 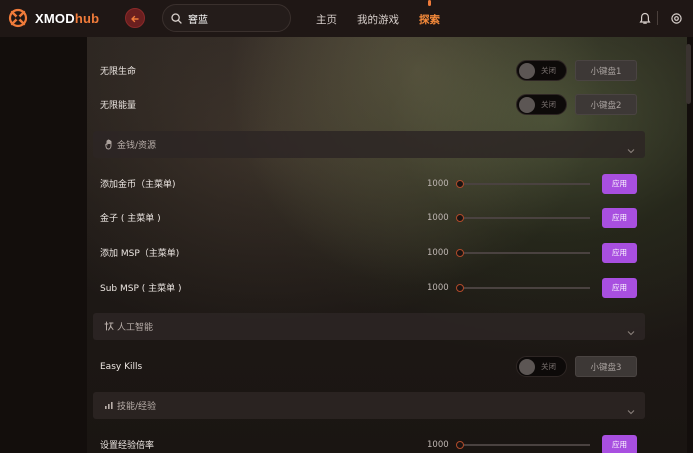 I want to click on cheat-label: Sub MSP ( 主菜单 ), so click(x=141, y=289).